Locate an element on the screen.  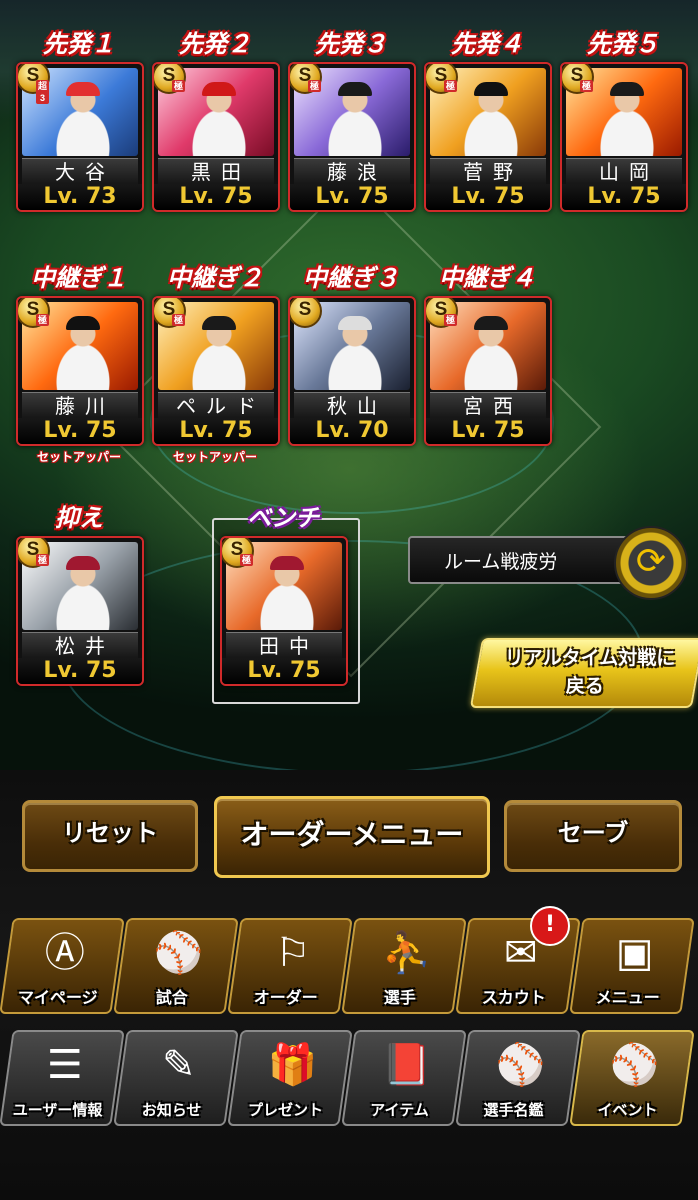
slot-label: 先発５ is located at coordinates (623, 44).